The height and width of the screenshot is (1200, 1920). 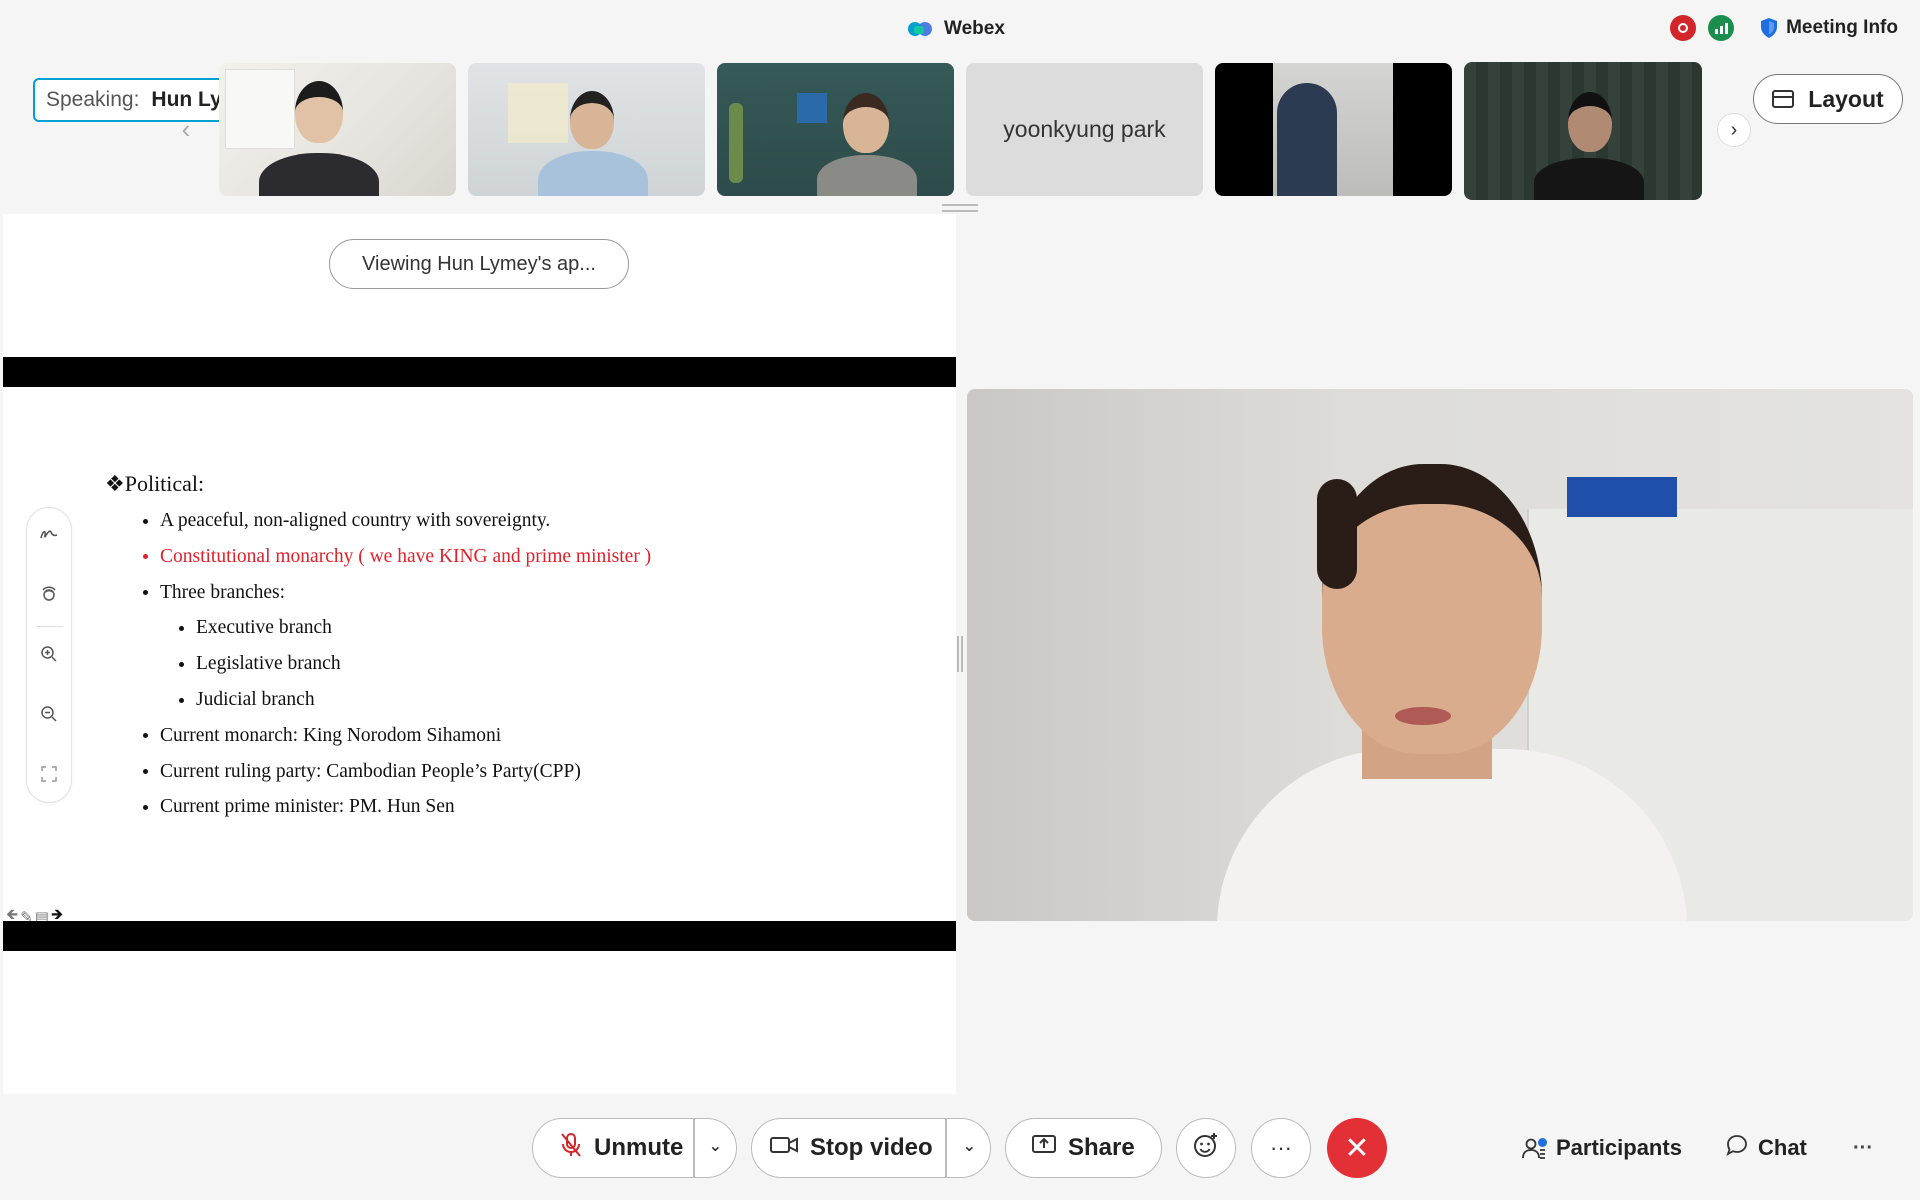 I want to click on zoom-out-icon, so click(x=49, y=714).